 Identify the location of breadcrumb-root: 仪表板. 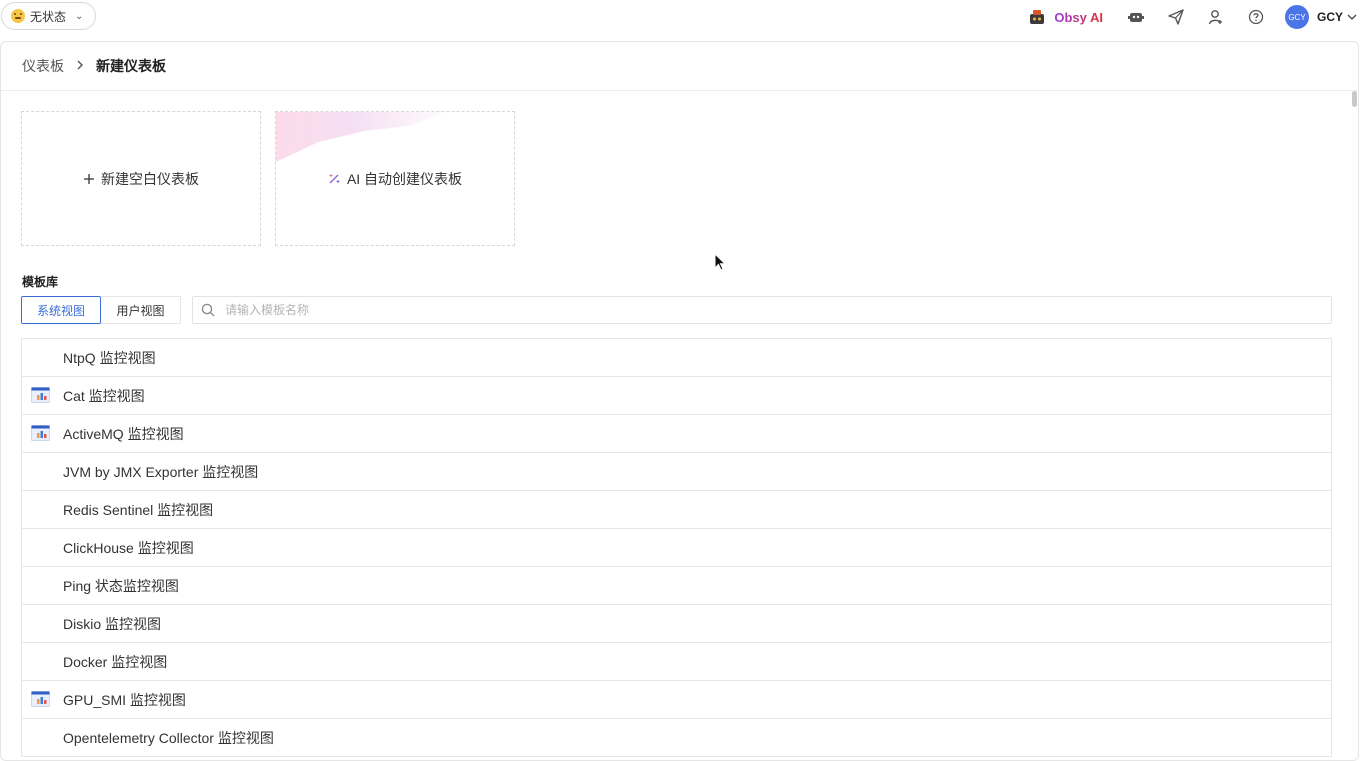
(43, 66).